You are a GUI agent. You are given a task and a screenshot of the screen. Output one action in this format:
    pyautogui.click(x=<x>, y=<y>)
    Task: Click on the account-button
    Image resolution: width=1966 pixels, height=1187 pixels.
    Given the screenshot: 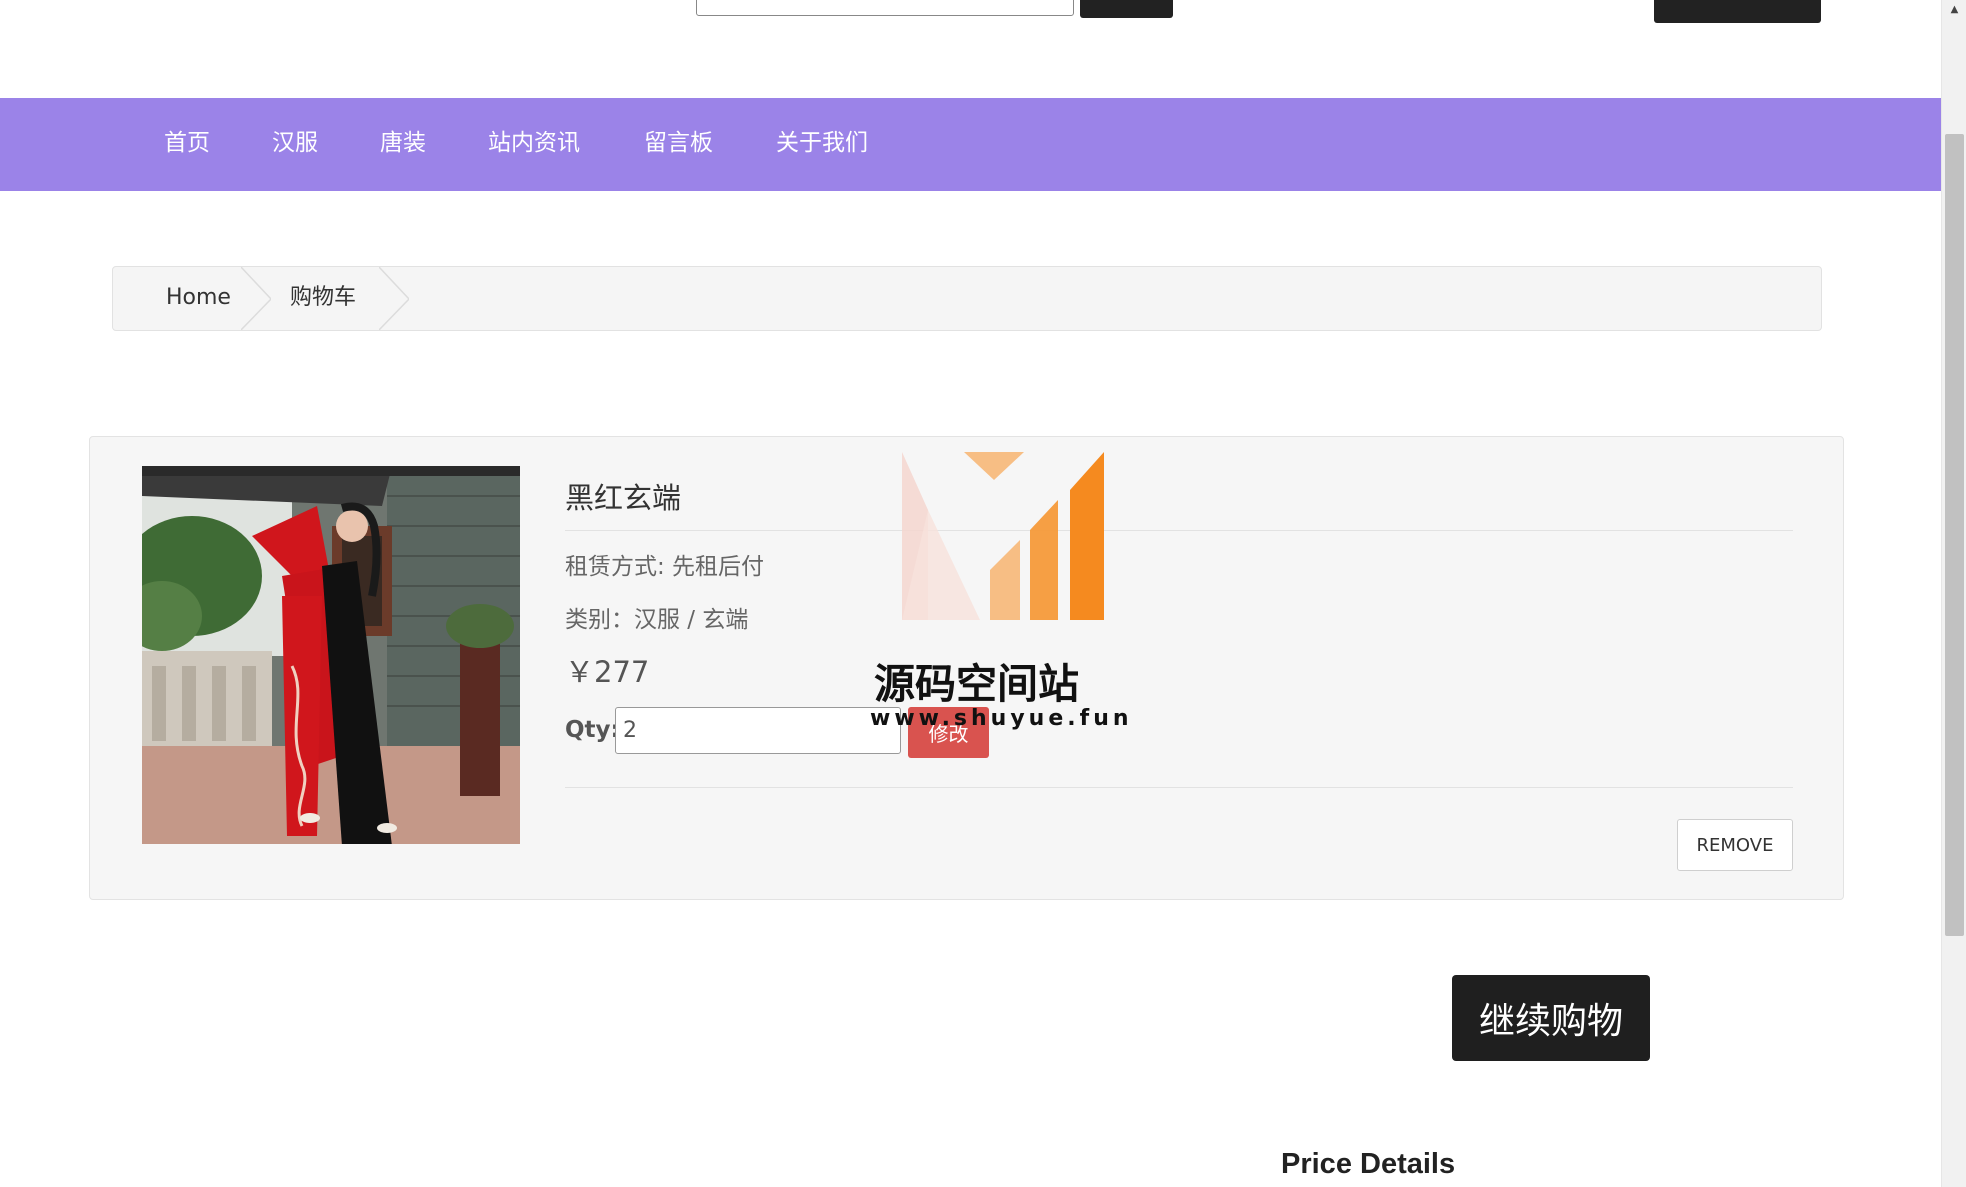 What is the action you would take?
    pyautogui.click(x=1737, y=11)
    